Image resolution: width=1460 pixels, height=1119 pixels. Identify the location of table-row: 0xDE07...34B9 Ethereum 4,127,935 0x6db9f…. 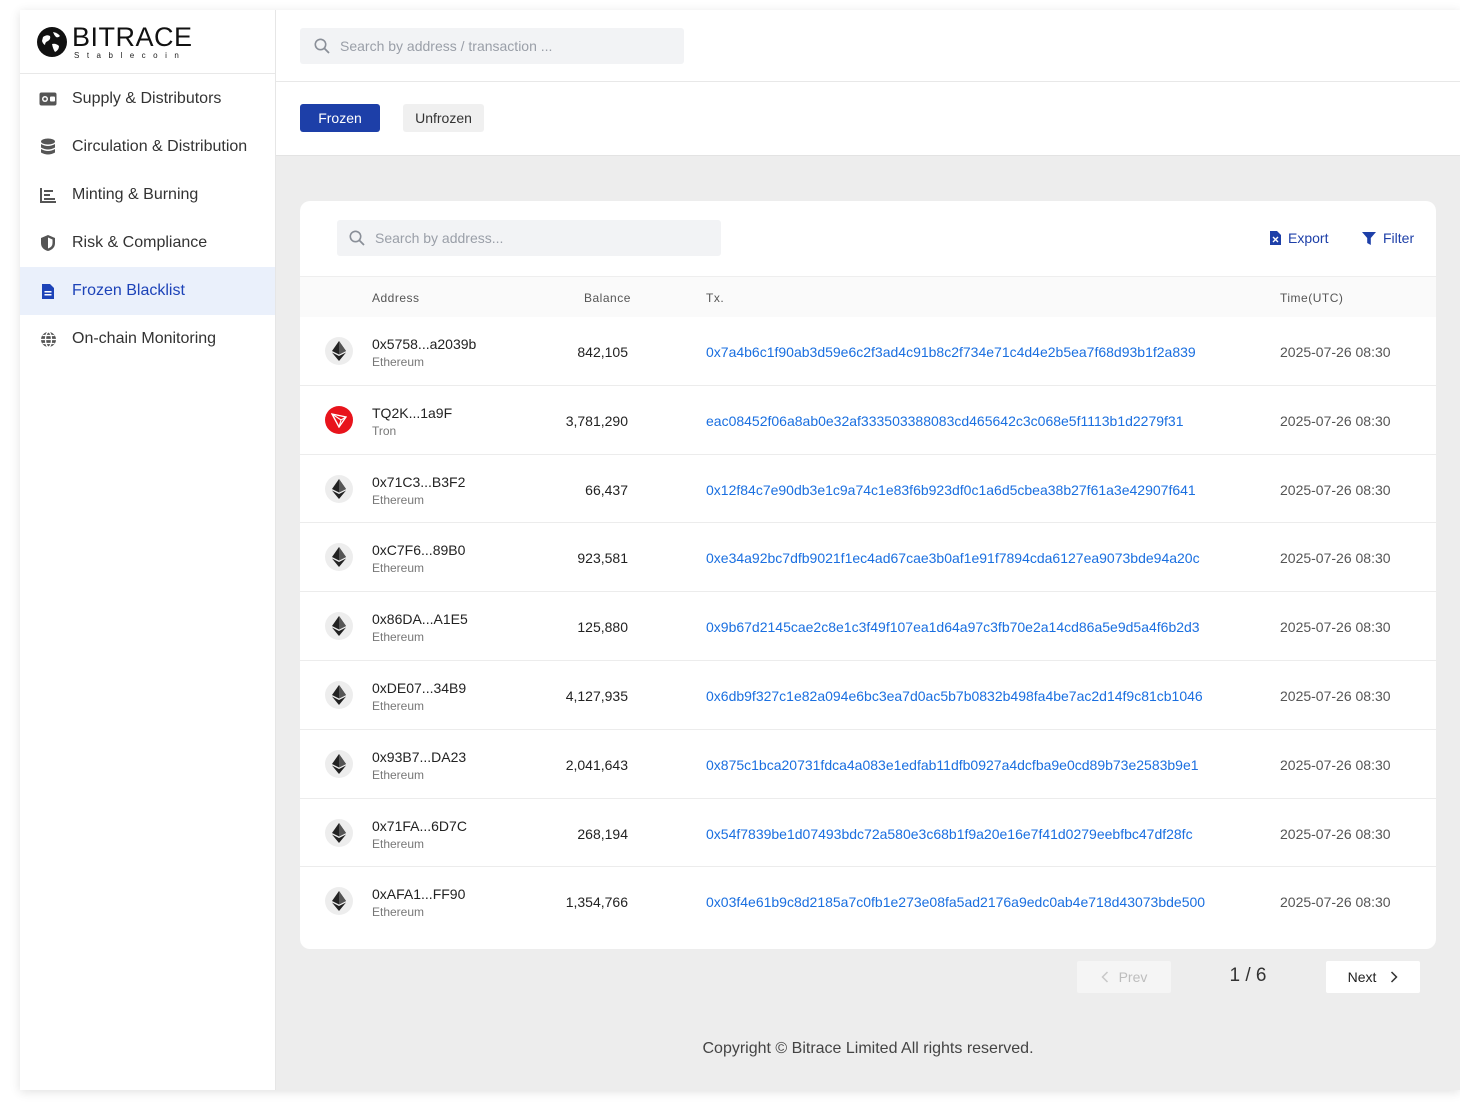
(868, 695).